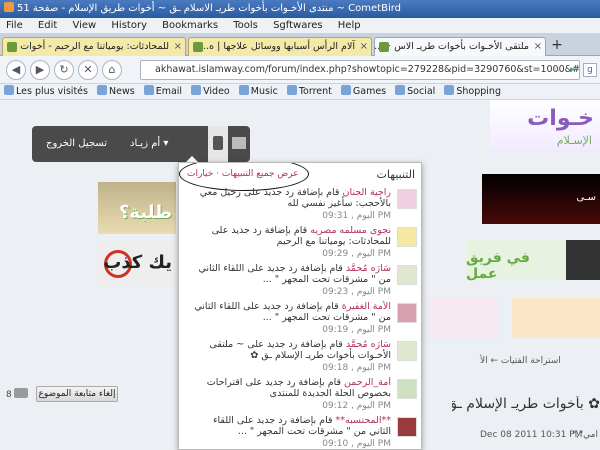  I want to click on side-banner-1: طلبة؟, so click(137, 208).